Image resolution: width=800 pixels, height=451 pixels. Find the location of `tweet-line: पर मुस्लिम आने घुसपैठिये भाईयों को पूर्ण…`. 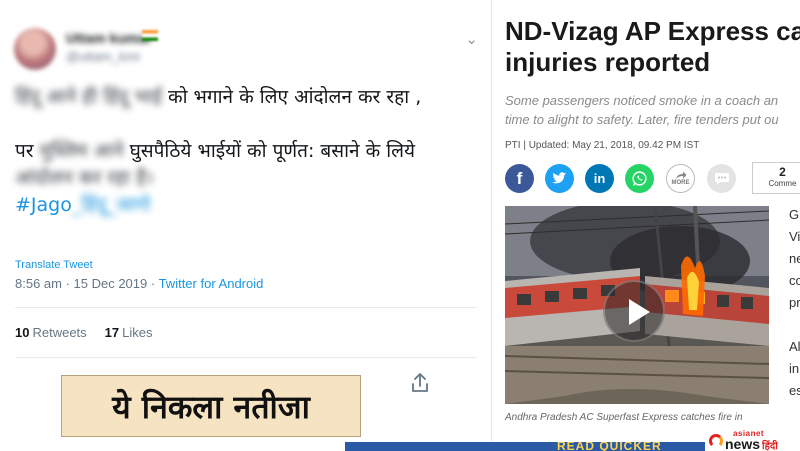

tweet-line: पर मुस्लिम आने घुसपैठिये भाईयों को पूर्ण… is located at coordinates (245, 151).